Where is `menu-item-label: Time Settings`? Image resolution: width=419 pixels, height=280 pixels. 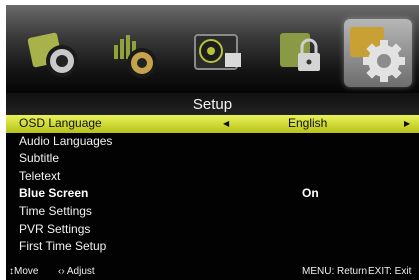
menu-item-label: Time Settings is located at coordinates (55, 210).